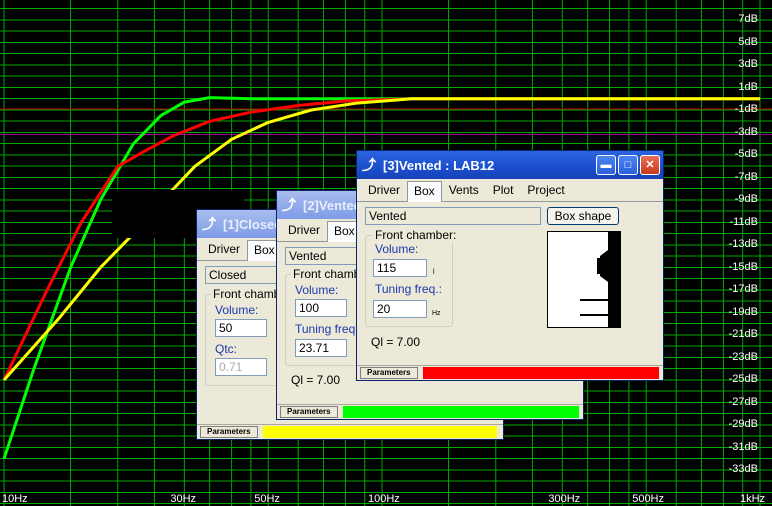 The width and height of the screenshot is (772, 506). Describe the element at coordinates (743, 469) in the screenshot. I see `y-tick-label: -33dB` at that location.